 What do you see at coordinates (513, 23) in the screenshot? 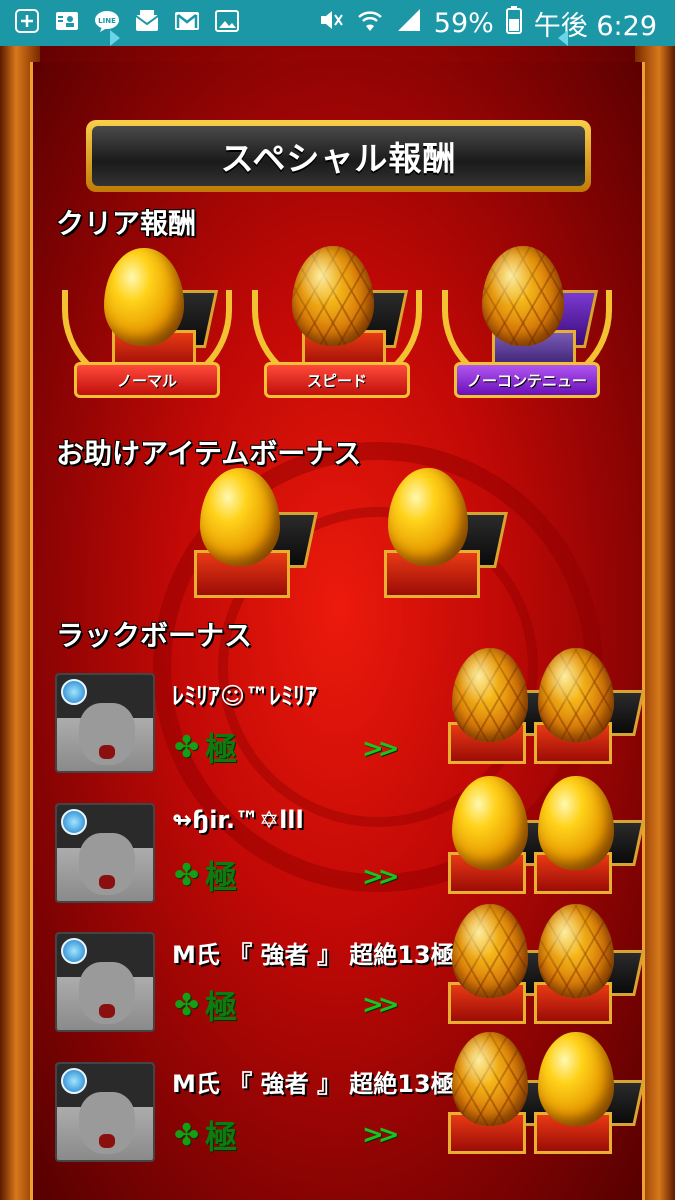
I see `battery-icon` at bounding box center [513, 23].